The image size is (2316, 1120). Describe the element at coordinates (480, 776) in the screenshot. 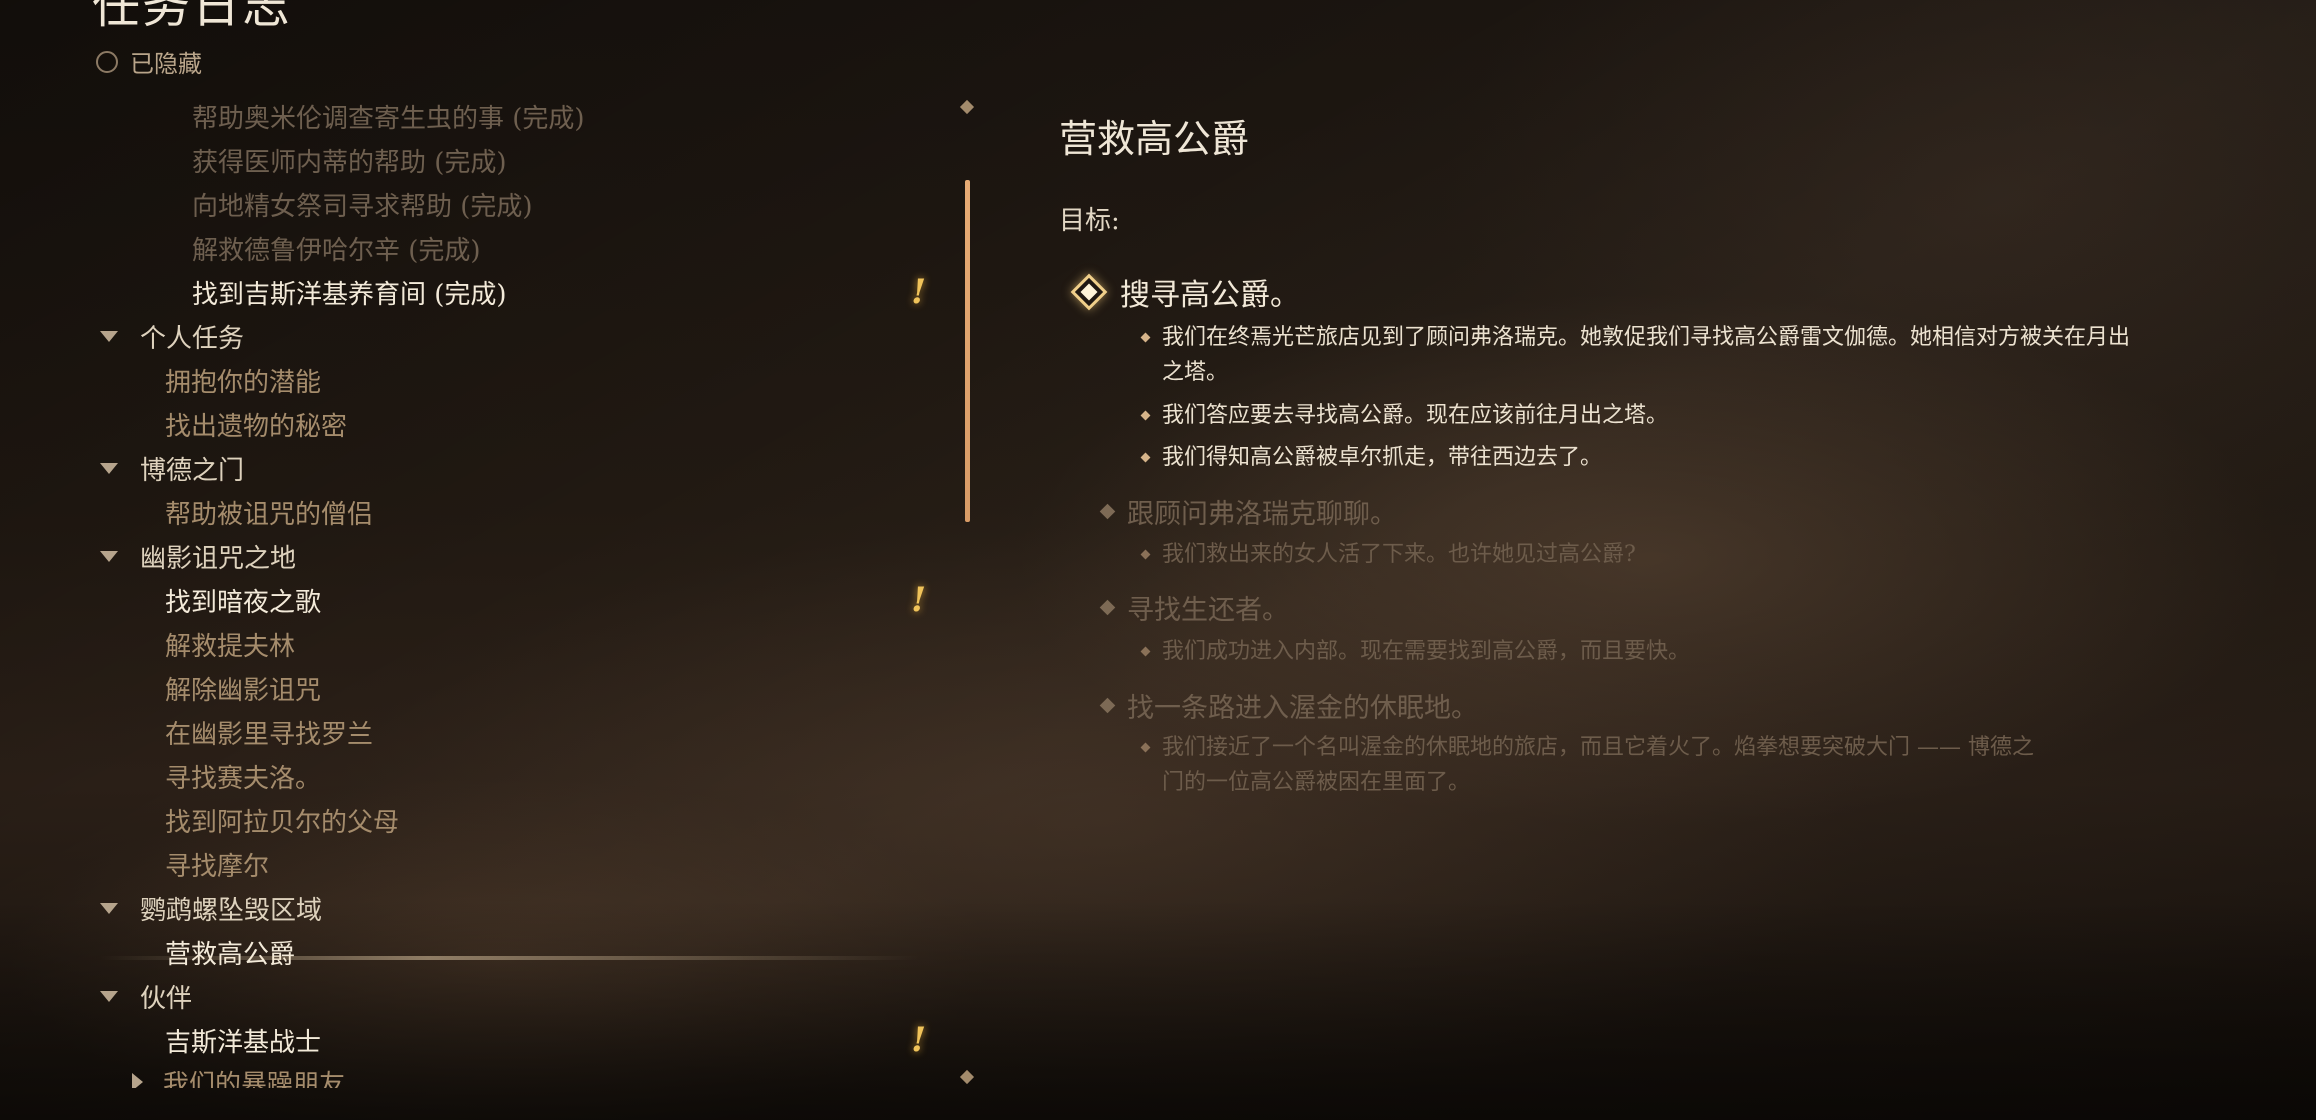

I see `quest-item: 寻找赛夫洛。` at that location.